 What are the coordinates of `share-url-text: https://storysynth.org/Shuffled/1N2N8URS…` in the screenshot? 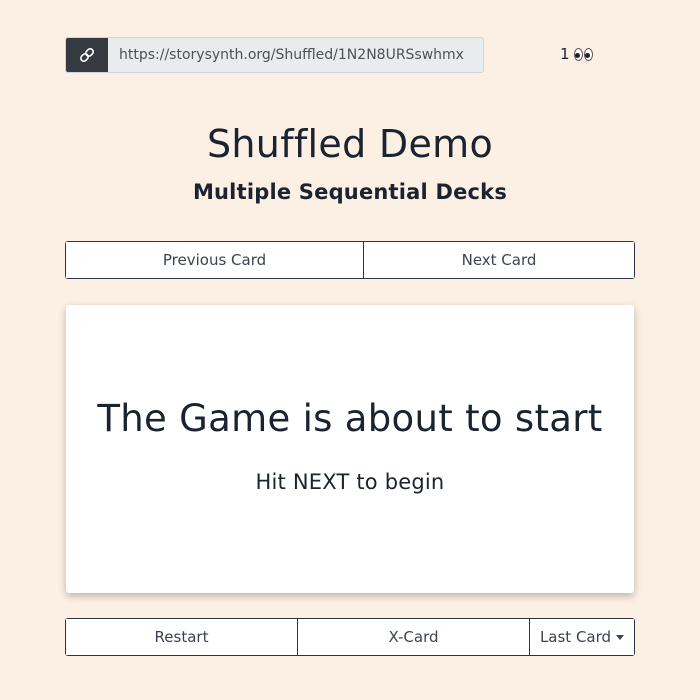 It's located at (295, 55).